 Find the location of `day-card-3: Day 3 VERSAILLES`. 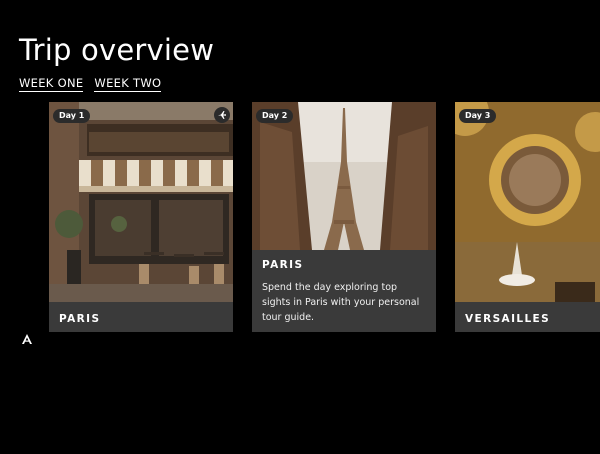

day-card-3: Day 3 VERSAILLES is located at coordinates (527, 217).